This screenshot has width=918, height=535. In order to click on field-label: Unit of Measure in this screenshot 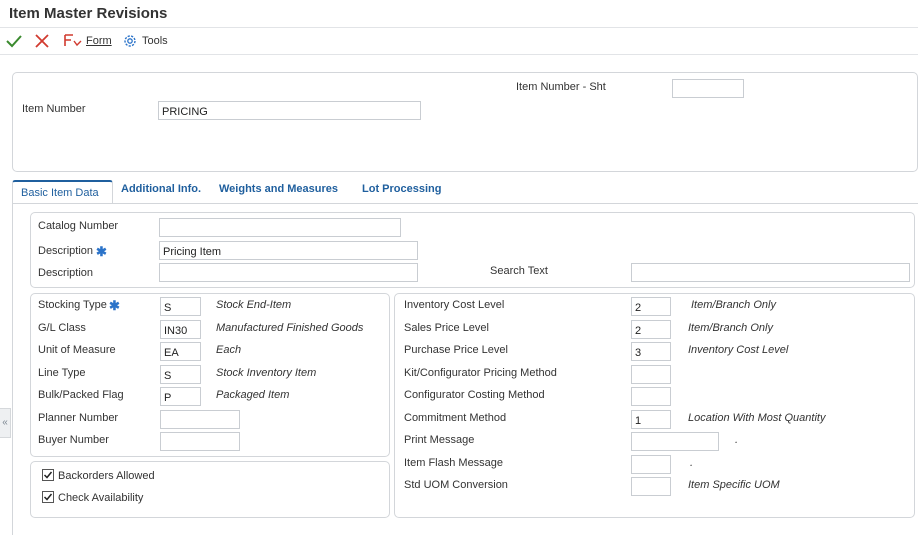, I will do `click(77, 350)`.